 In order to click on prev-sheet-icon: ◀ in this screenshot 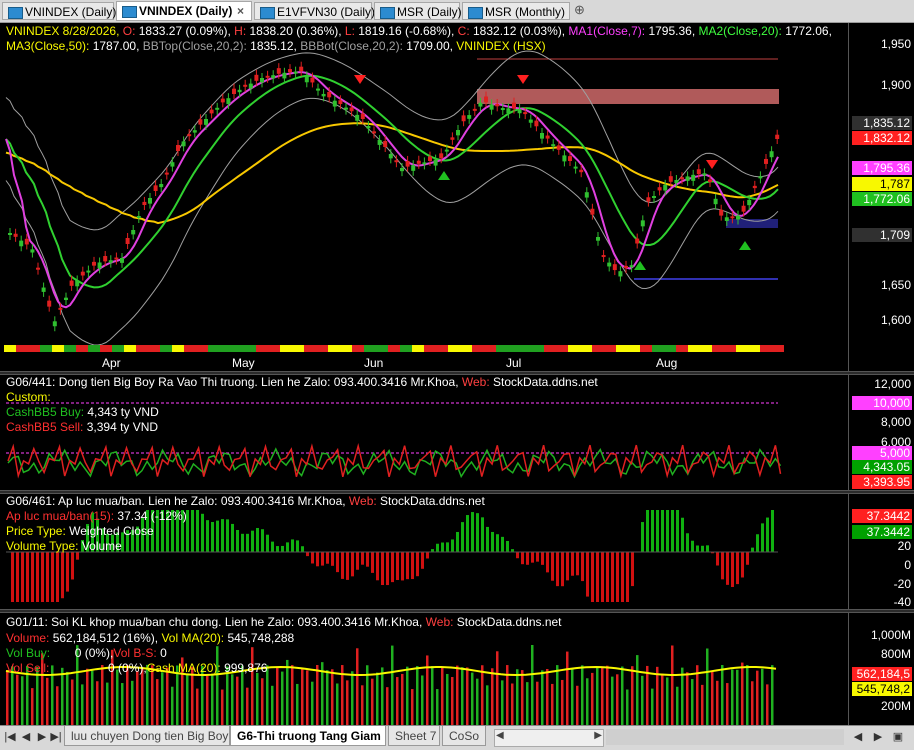, I will do `click(26, 737)`.